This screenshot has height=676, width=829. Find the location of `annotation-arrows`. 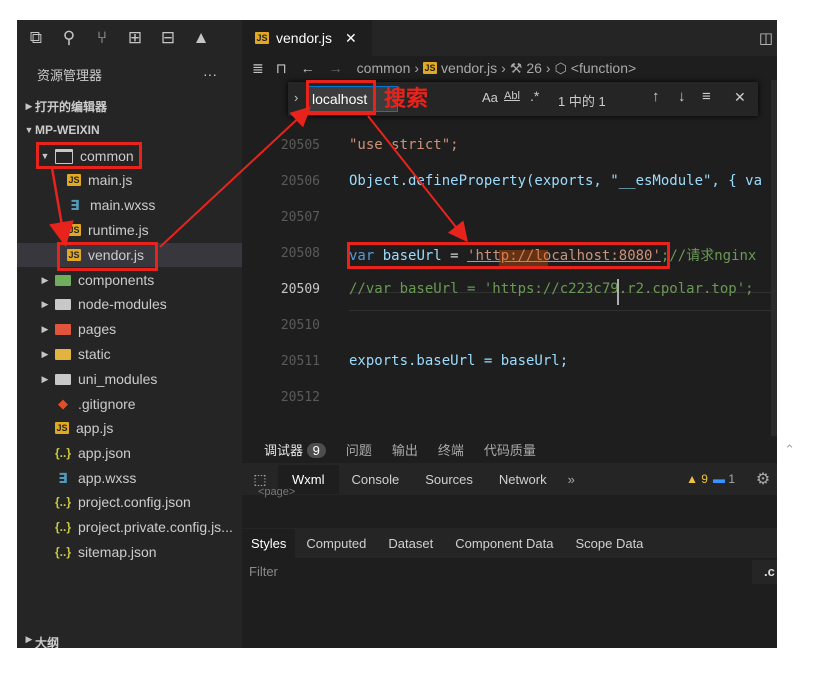

annotation-arrows is located at coordinates (258, 177).